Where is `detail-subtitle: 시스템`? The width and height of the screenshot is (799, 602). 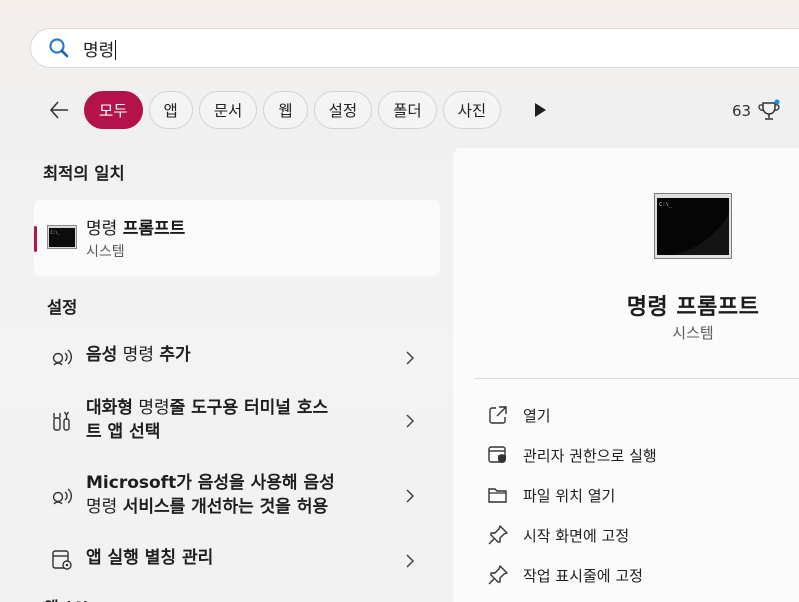 detail-subtitle: 시스템 is located at coordinates (693, 333).